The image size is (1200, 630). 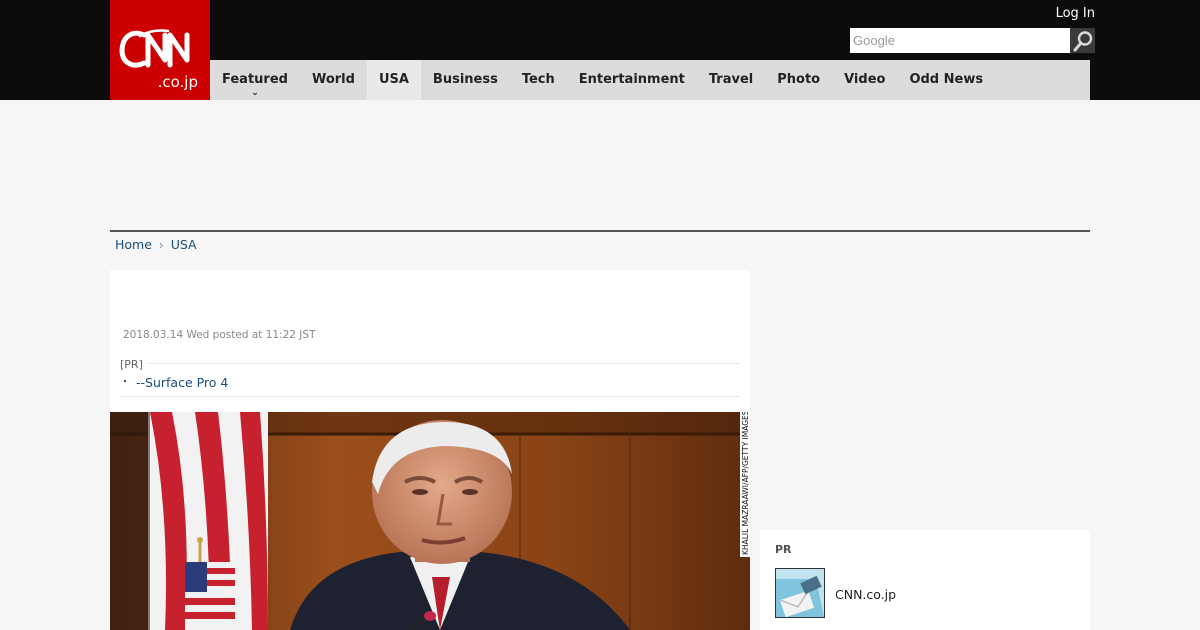 I want to click on breadcrumb-home: Home, so click(x=133, y=244).